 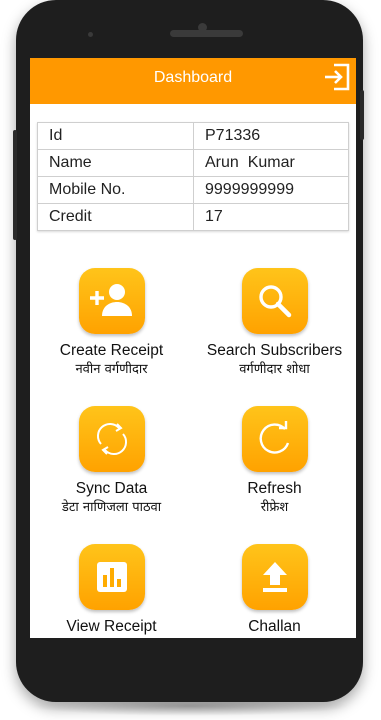 What do you see at coordinates (115, 217) in the screenshot?
I see `credit-label: Credit` at bounding box center [115, 217].